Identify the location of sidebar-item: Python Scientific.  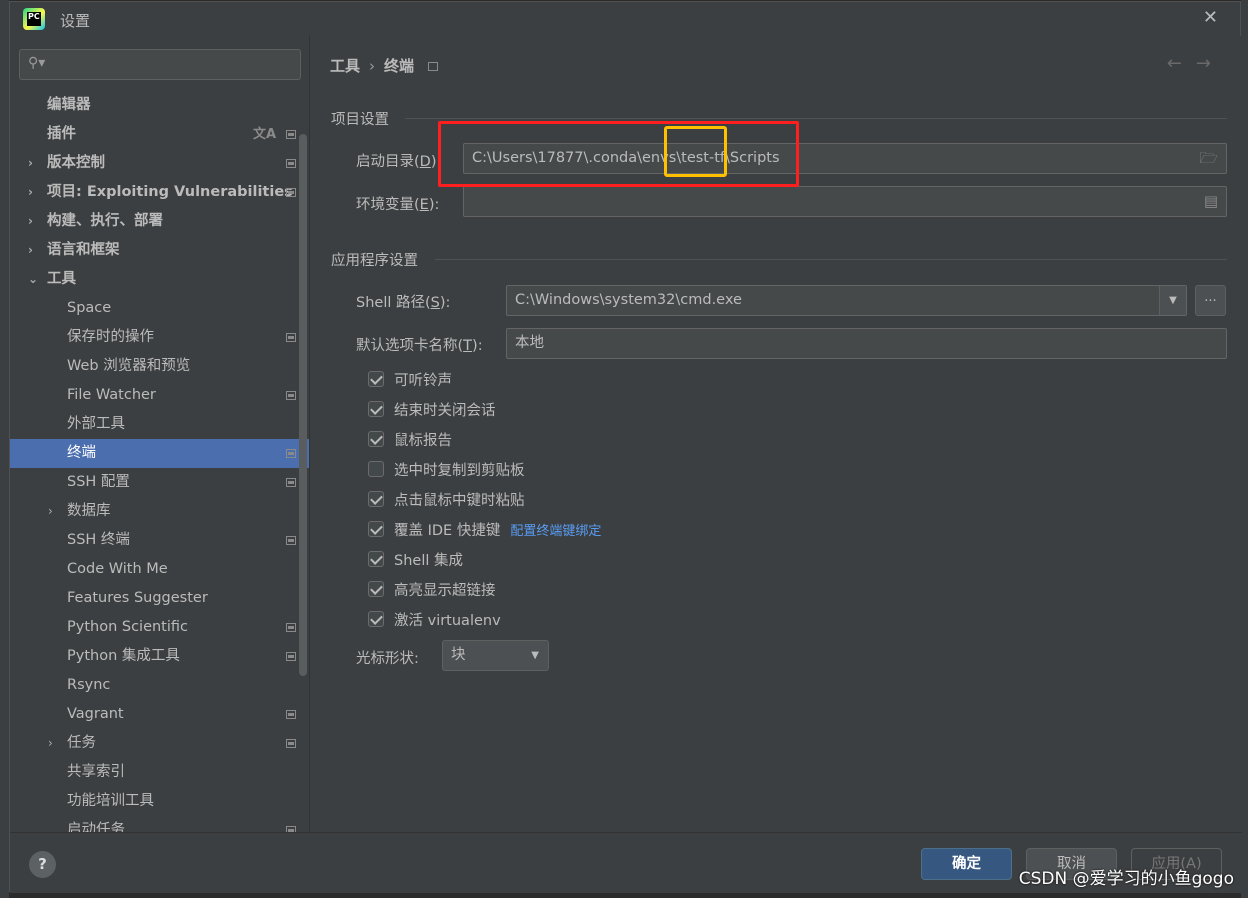
(159, 627).